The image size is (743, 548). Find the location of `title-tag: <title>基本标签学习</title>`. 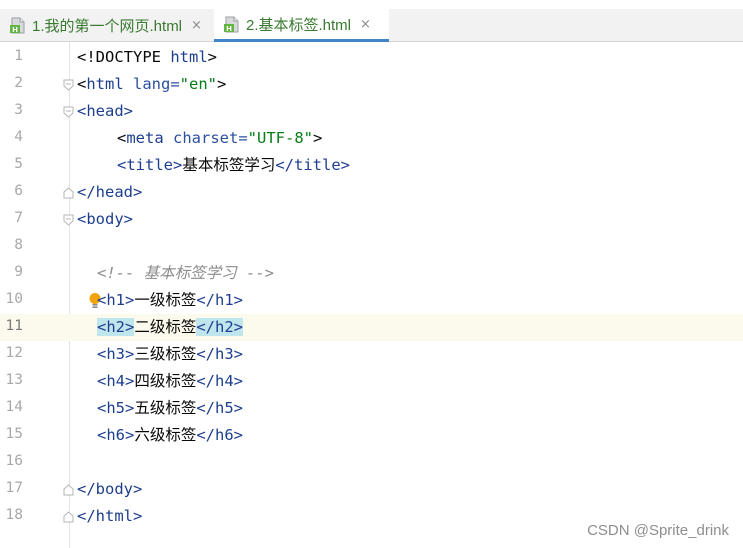

title-tag: <title>基本标签学习</title> is located at coordinates (233, 165).